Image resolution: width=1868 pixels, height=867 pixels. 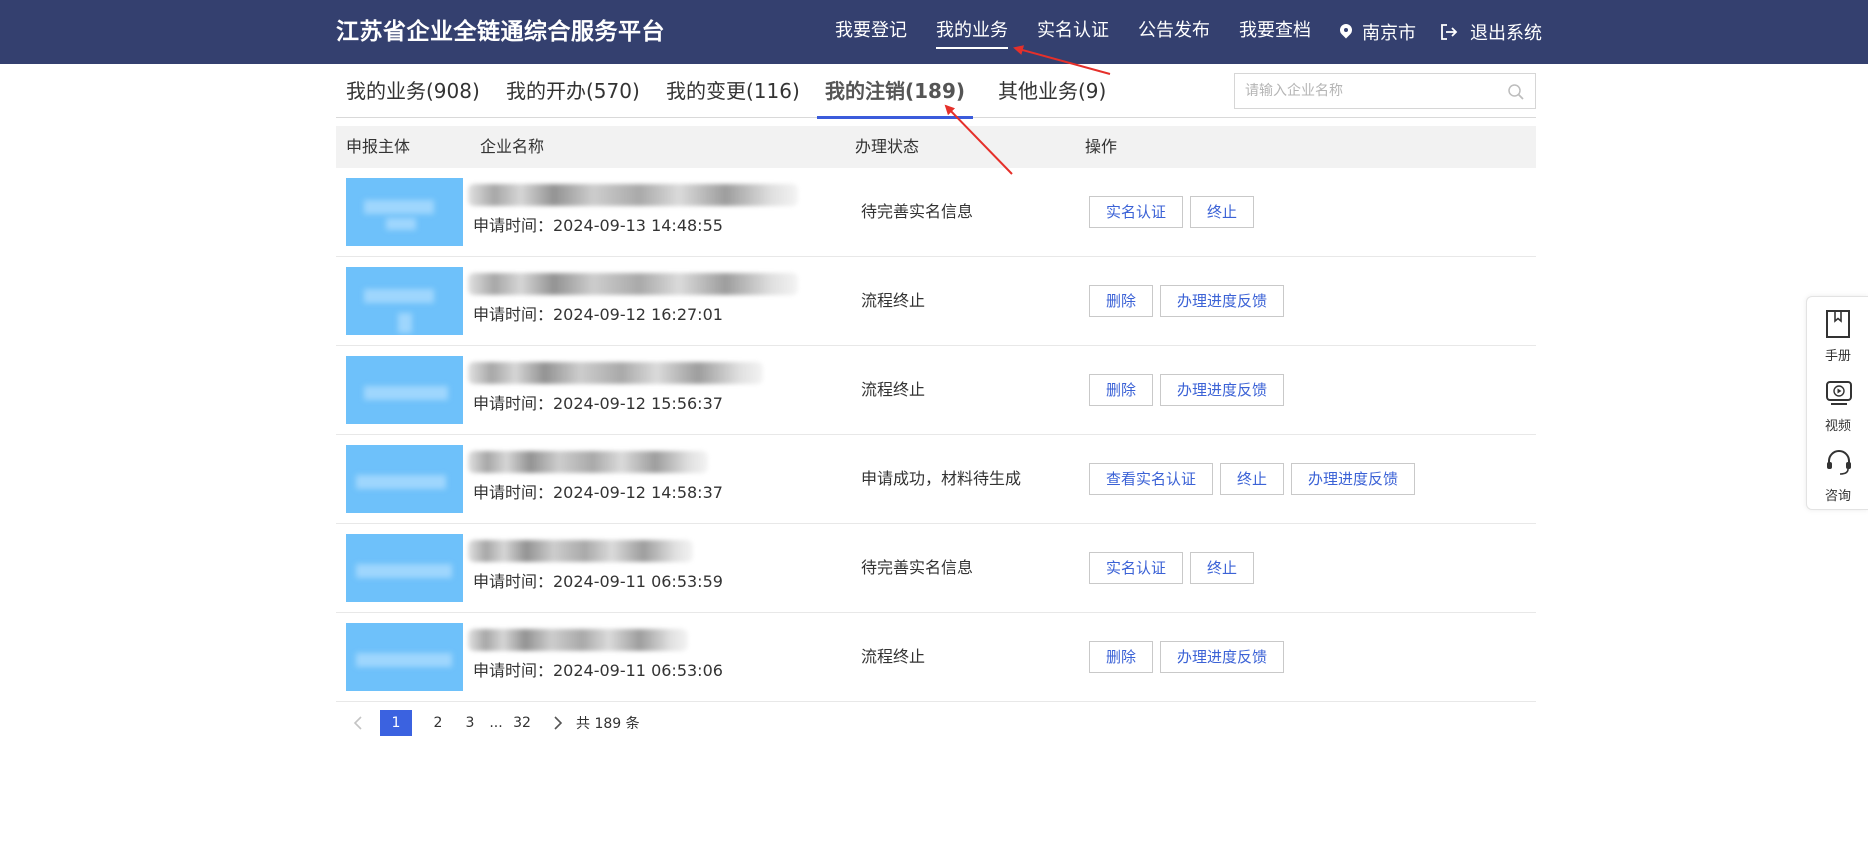 I want to click on search-input, so click(x=1385, y=91).